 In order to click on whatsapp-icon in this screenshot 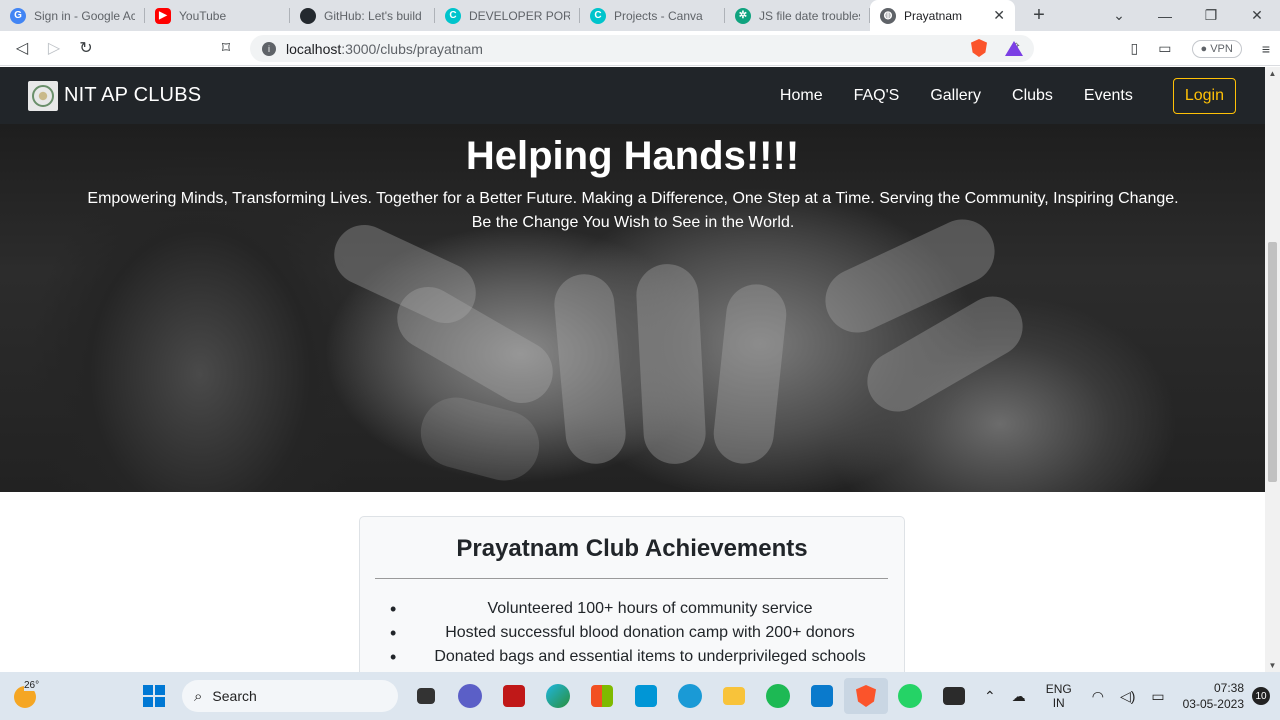, I will do `click(910, 696)`.